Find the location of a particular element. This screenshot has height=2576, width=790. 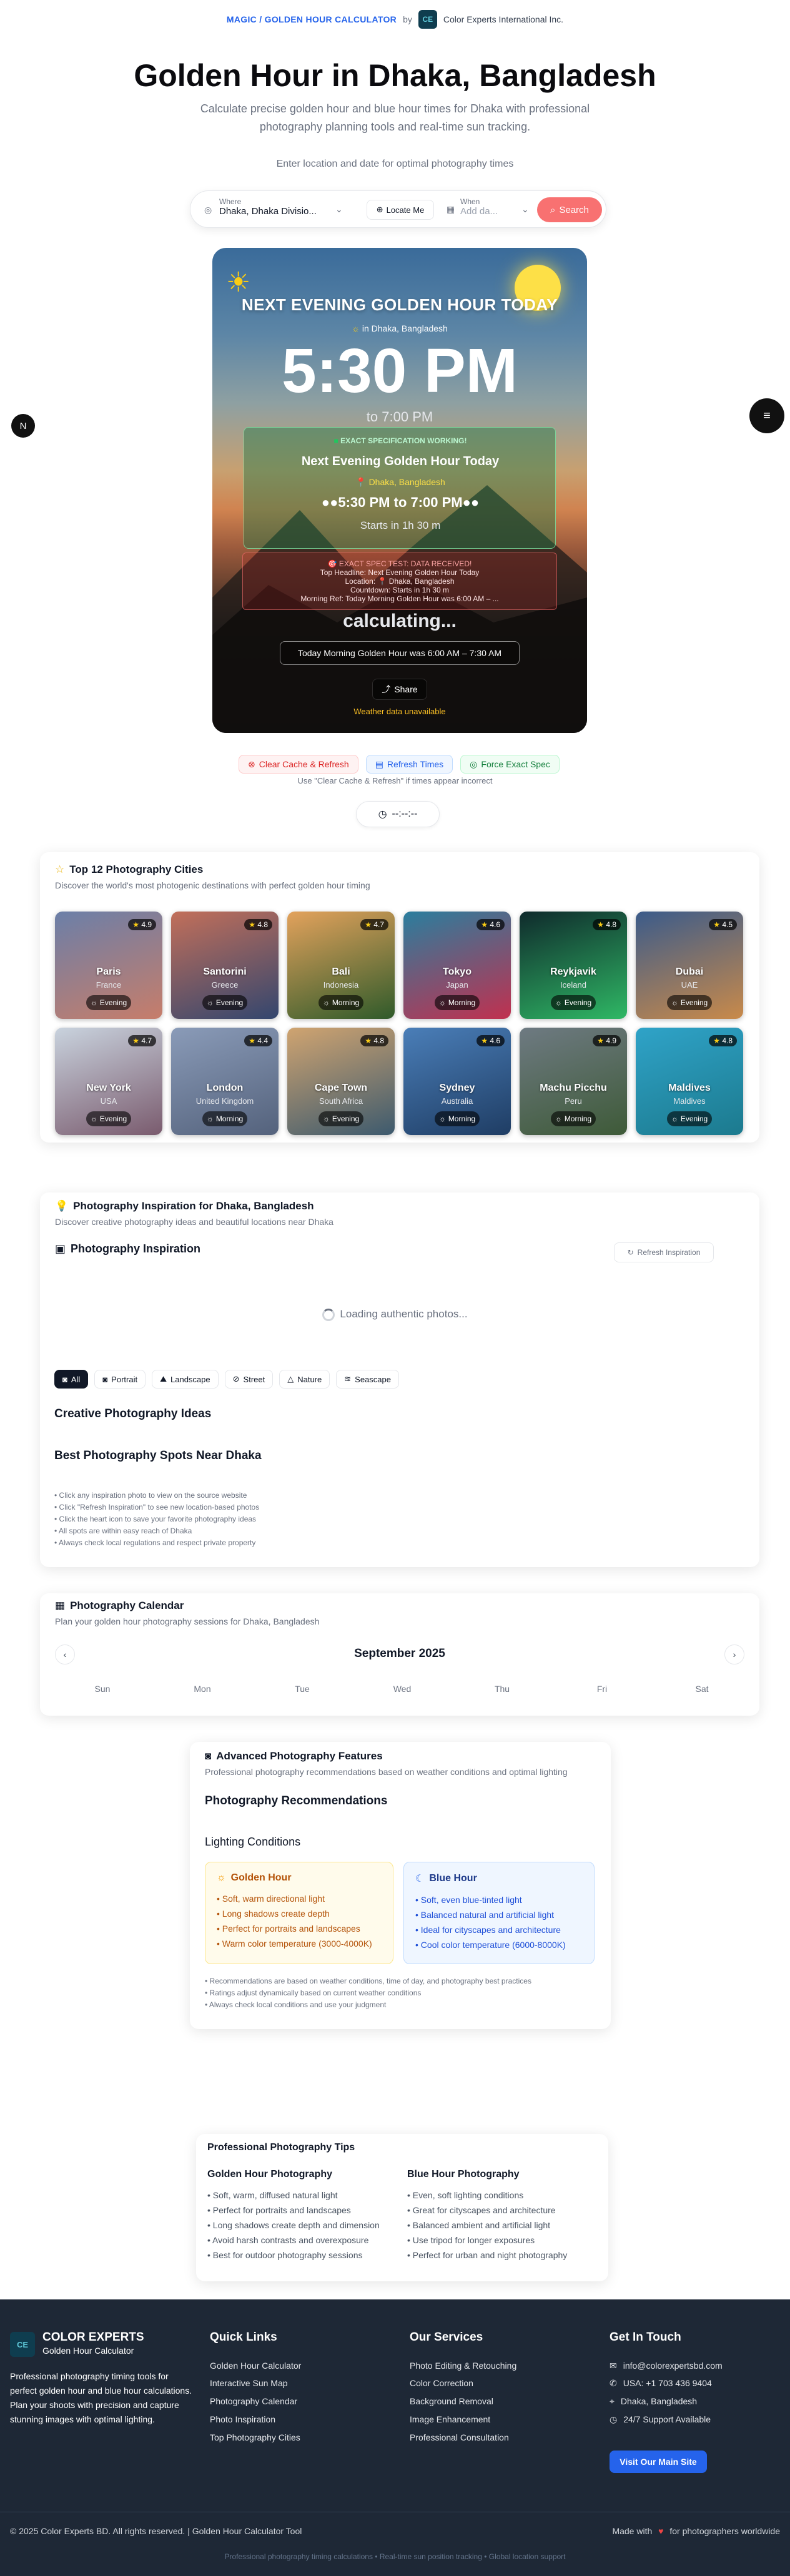

golden-item: • Warm color temperature (3000-4000K) is located at coordinates (294, 1944).